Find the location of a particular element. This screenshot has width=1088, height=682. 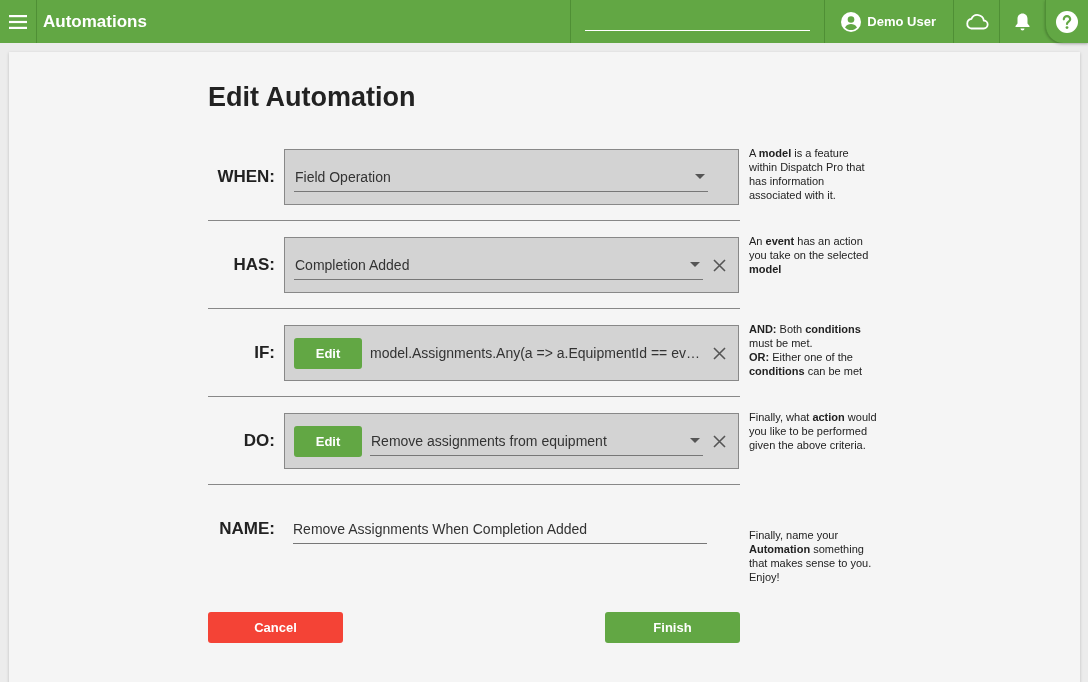

row-label: DO: is located at coordinates (259, 441).